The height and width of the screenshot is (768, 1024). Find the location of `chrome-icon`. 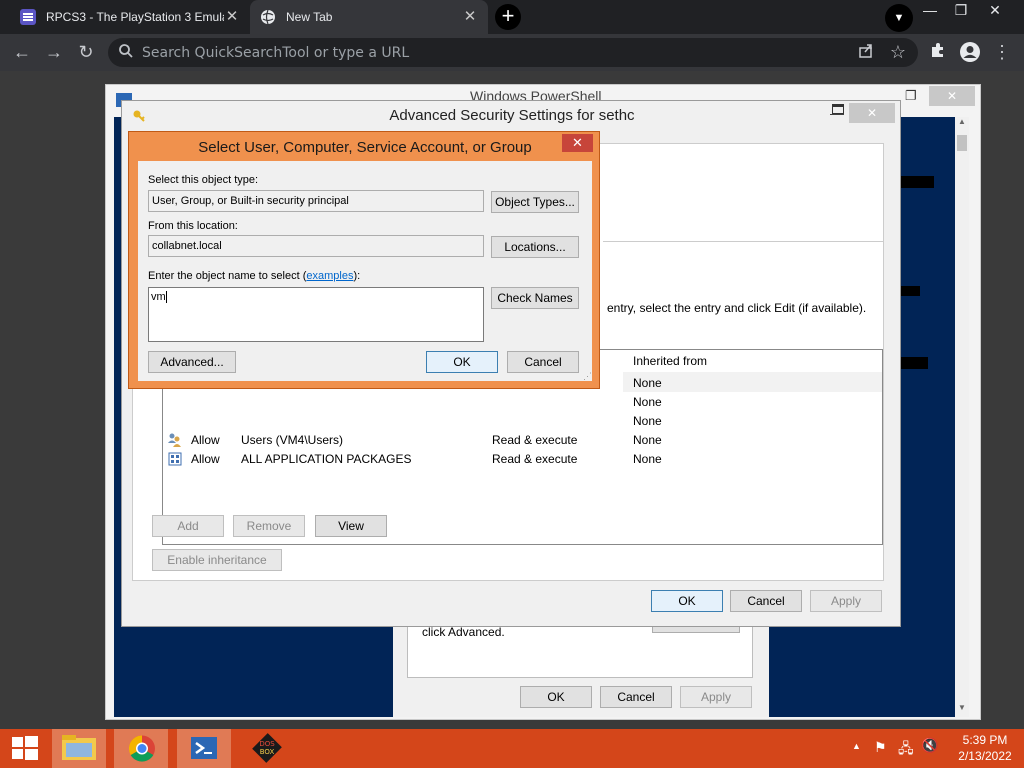

chrome-icon is located at coordinates (141, 748).